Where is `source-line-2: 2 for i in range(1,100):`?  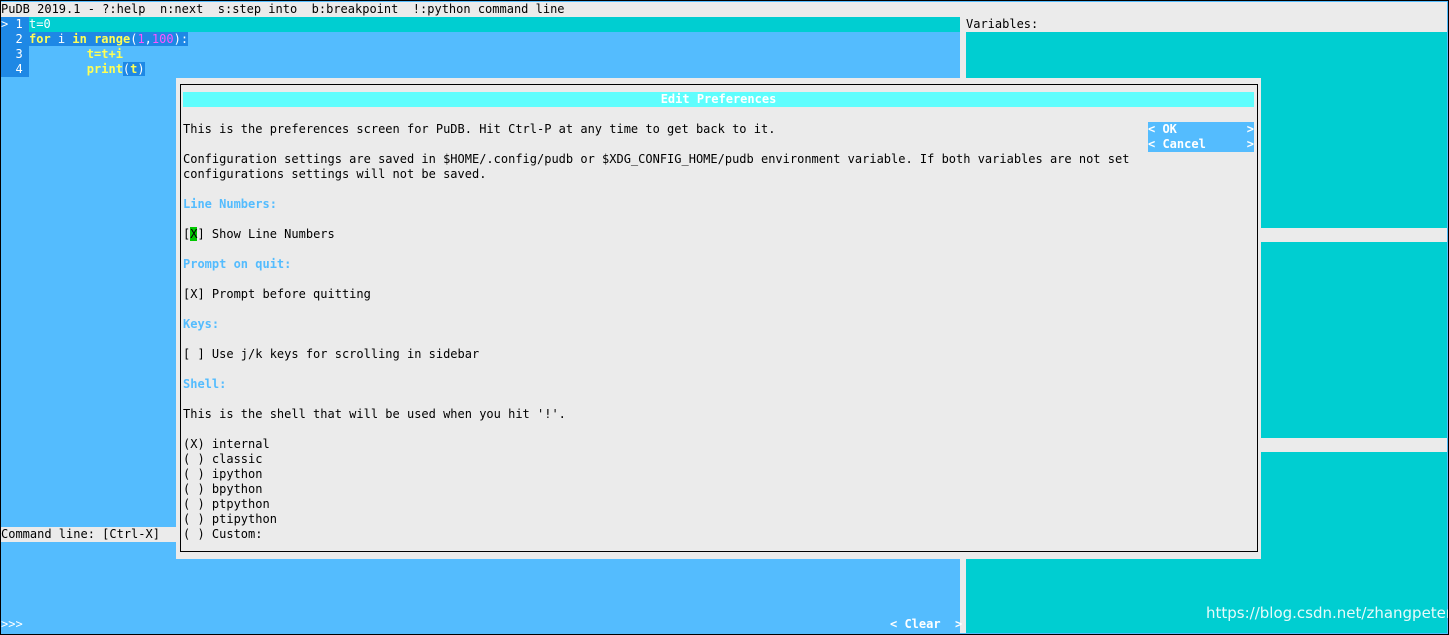
source-line-2: 2 for i in range(1,100): is located at coordinates (95, 39).